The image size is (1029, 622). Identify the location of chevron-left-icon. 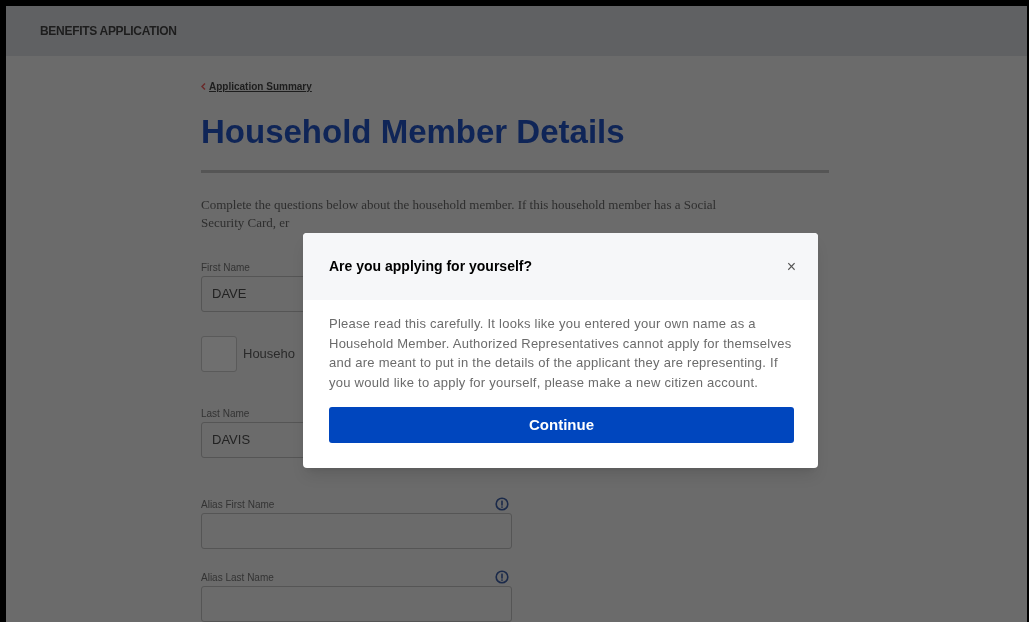
(203, 86).